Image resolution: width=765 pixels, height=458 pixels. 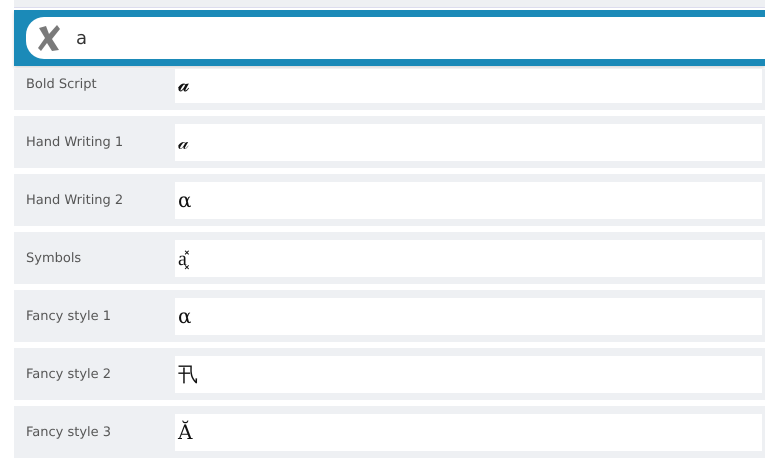 I want to click on style-label: Hand Writing 2, so click(x=75, y=201).